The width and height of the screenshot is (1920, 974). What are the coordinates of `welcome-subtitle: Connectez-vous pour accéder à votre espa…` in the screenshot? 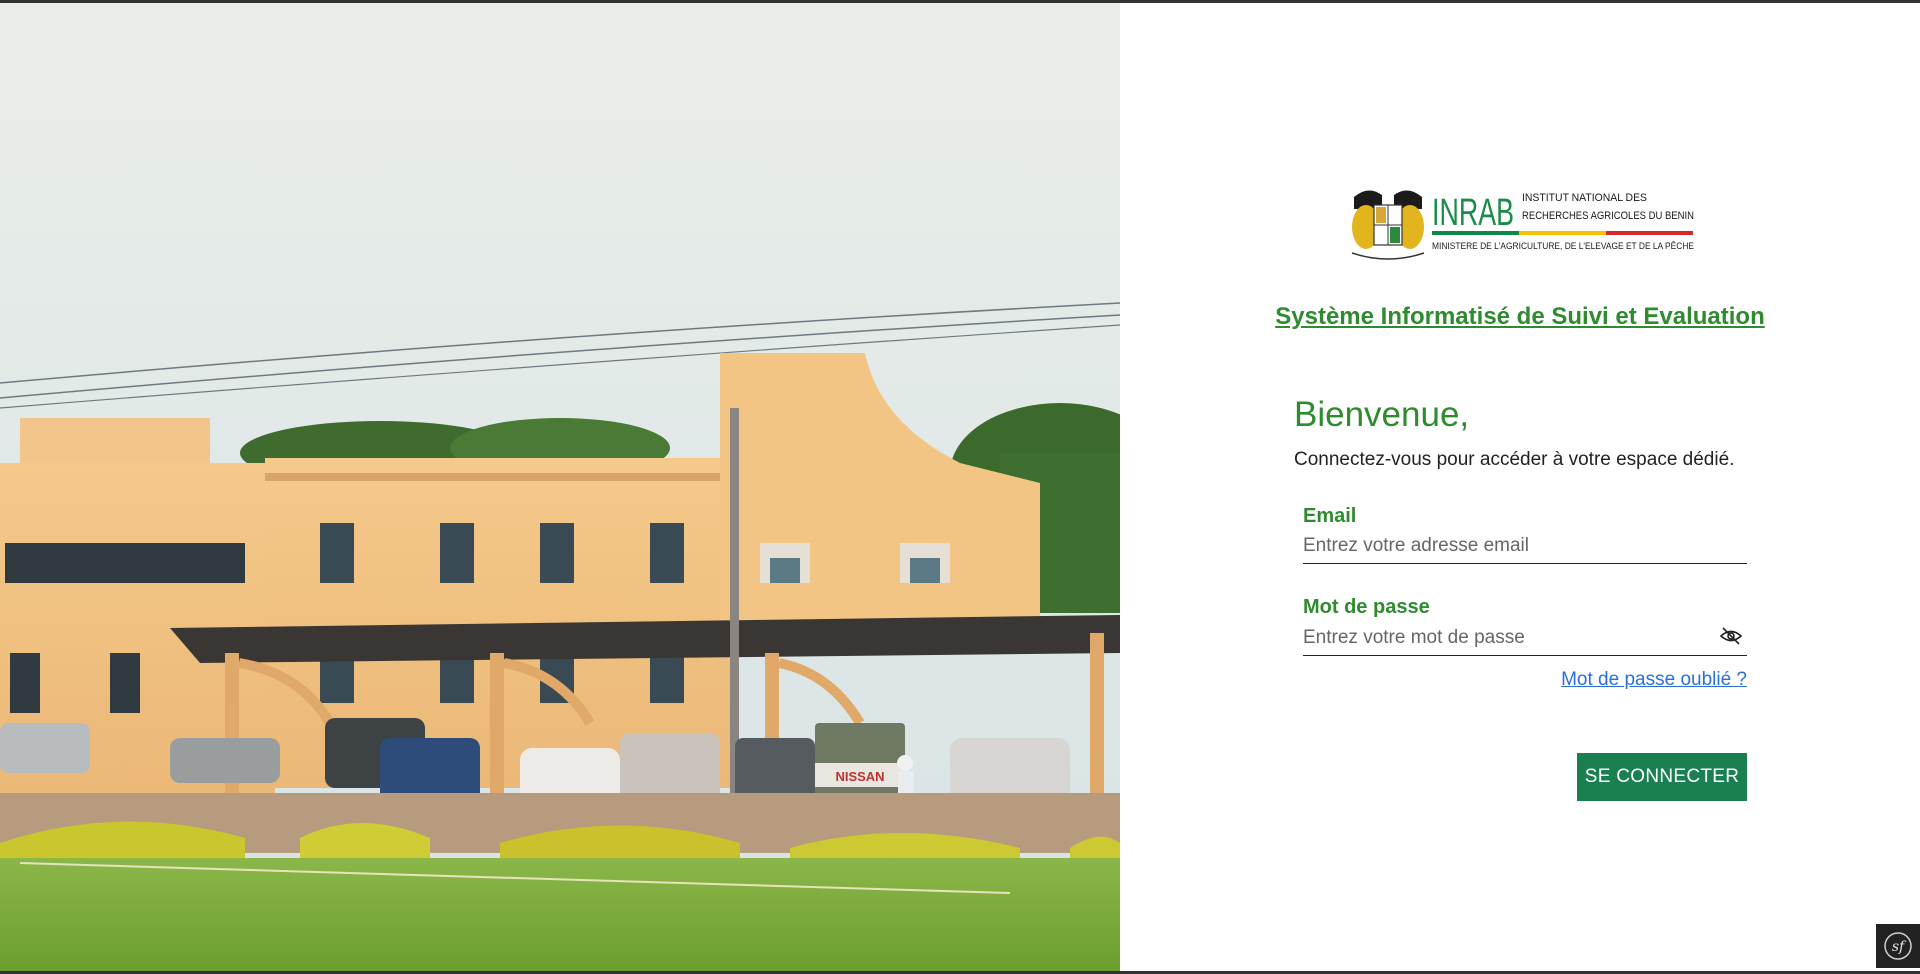 It's located at (1514, 459).